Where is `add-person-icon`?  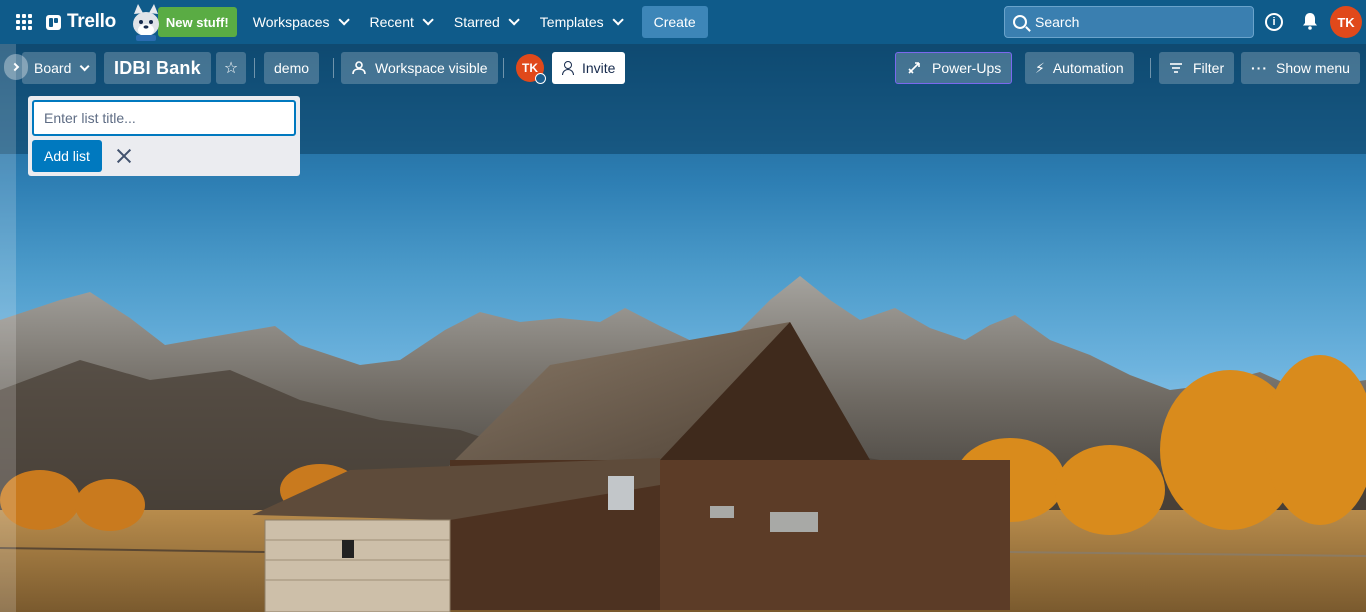 add-person-icon is located at coordinates (569, 68).